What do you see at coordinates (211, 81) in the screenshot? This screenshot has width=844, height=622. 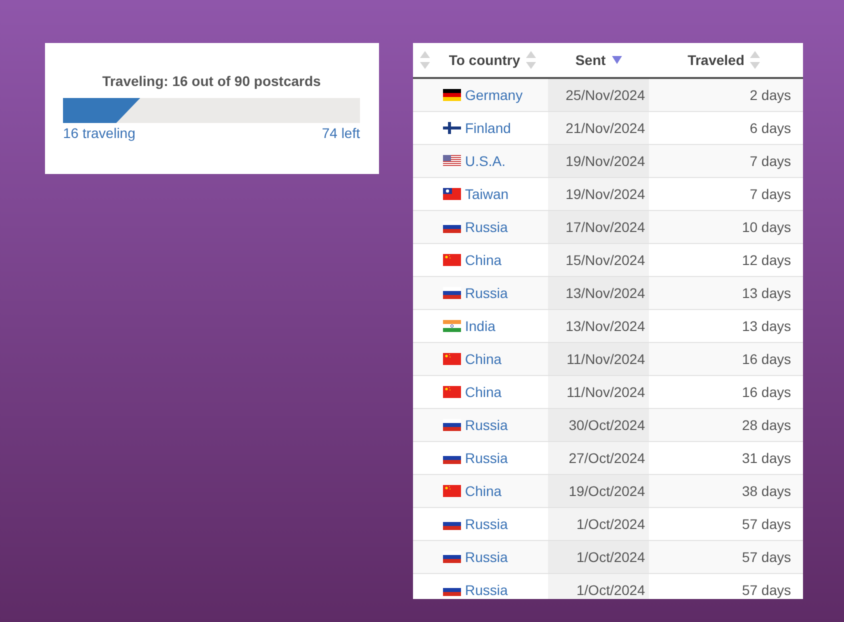 I see `progress-title: Traveling: 16 out of 90 postcards` at bounding box center [211, 81].